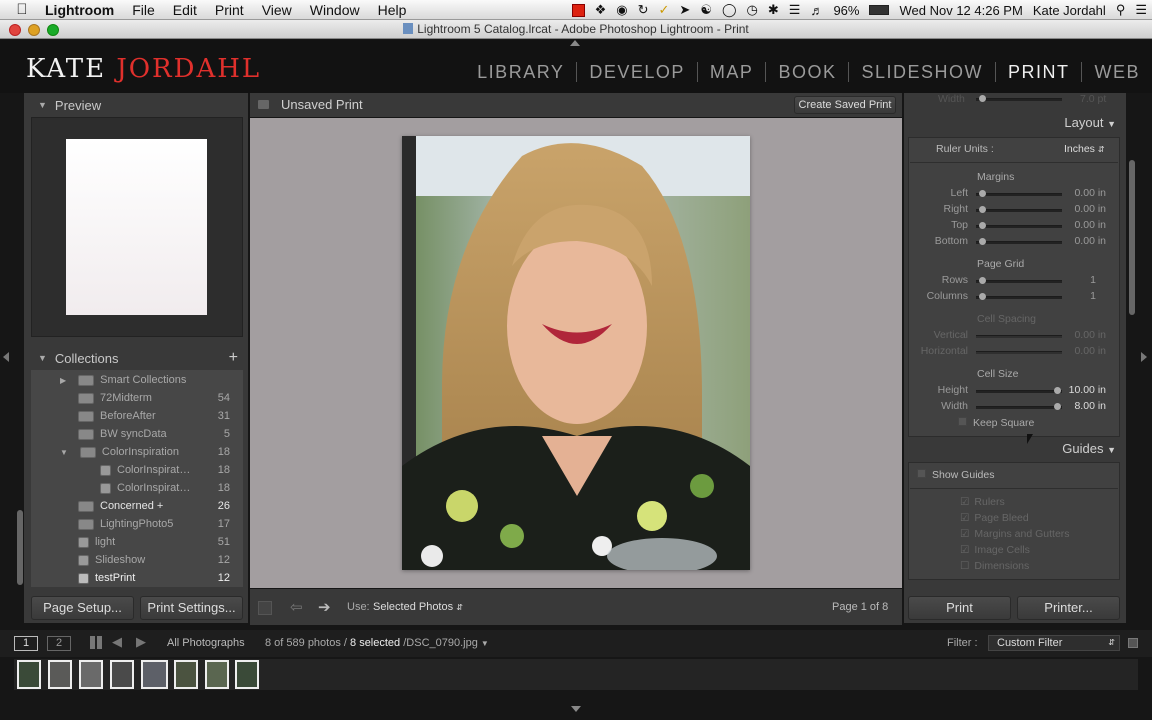 Image resolution: width=1152 pixels, height=720 pixels. I want to click on module-develop: Develop, so click(637, 72).